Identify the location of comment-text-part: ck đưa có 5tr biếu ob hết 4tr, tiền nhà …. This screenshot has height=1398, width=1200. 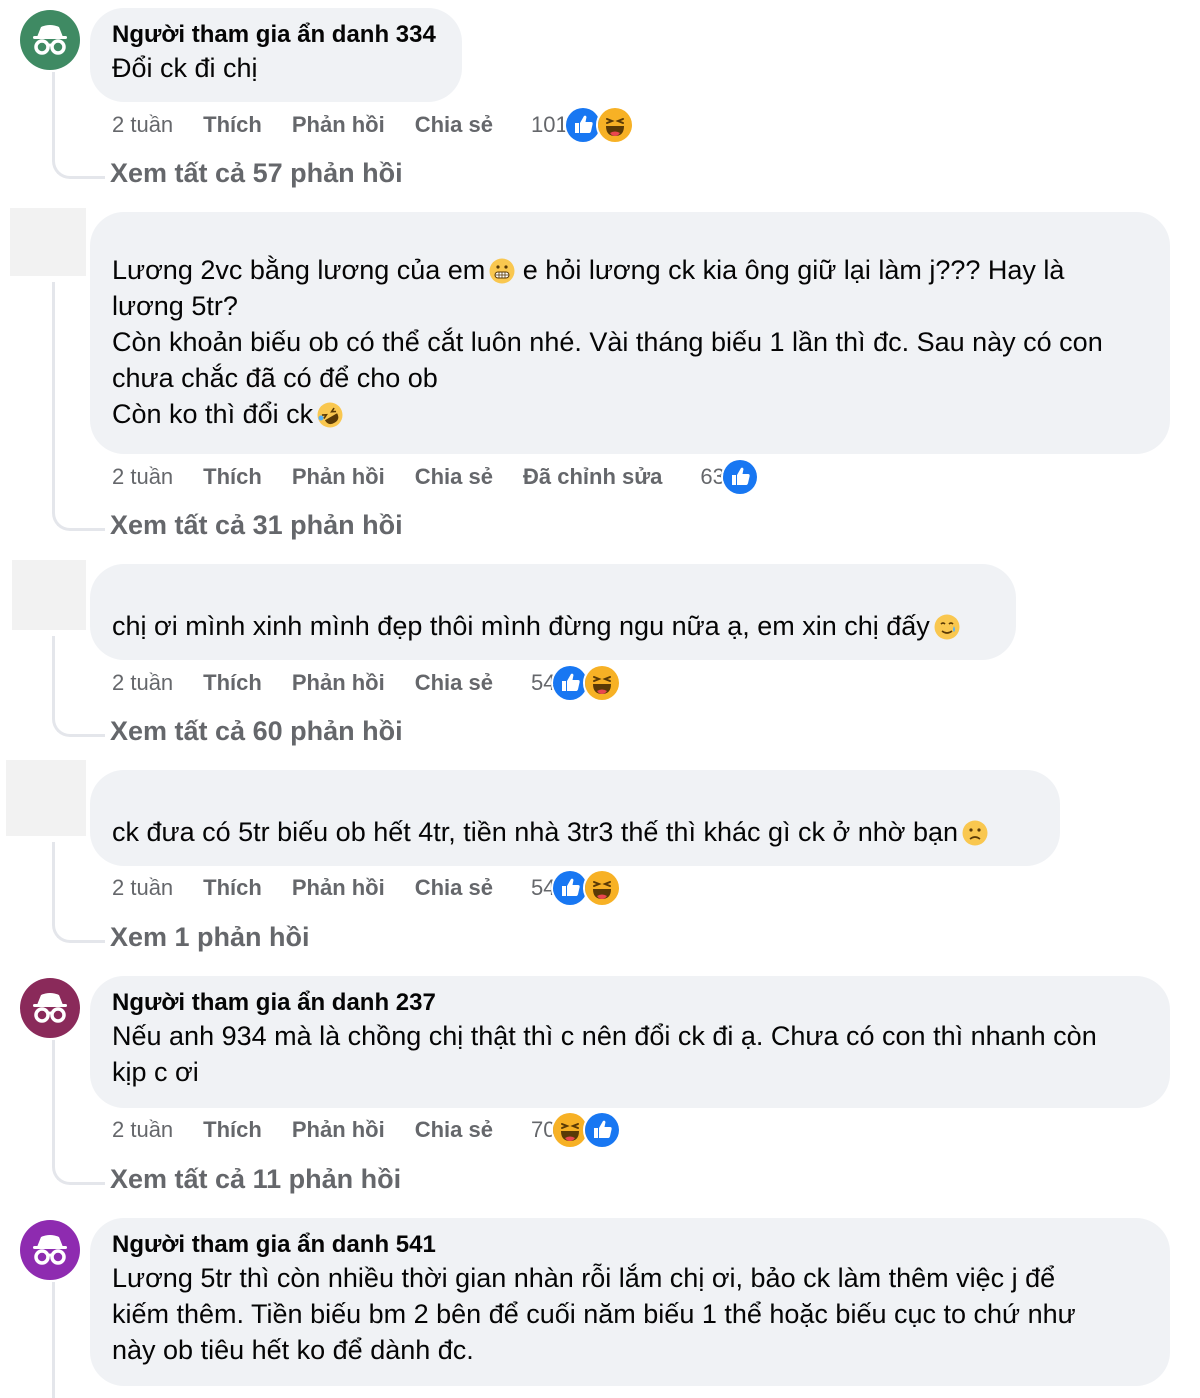
(535, 832).